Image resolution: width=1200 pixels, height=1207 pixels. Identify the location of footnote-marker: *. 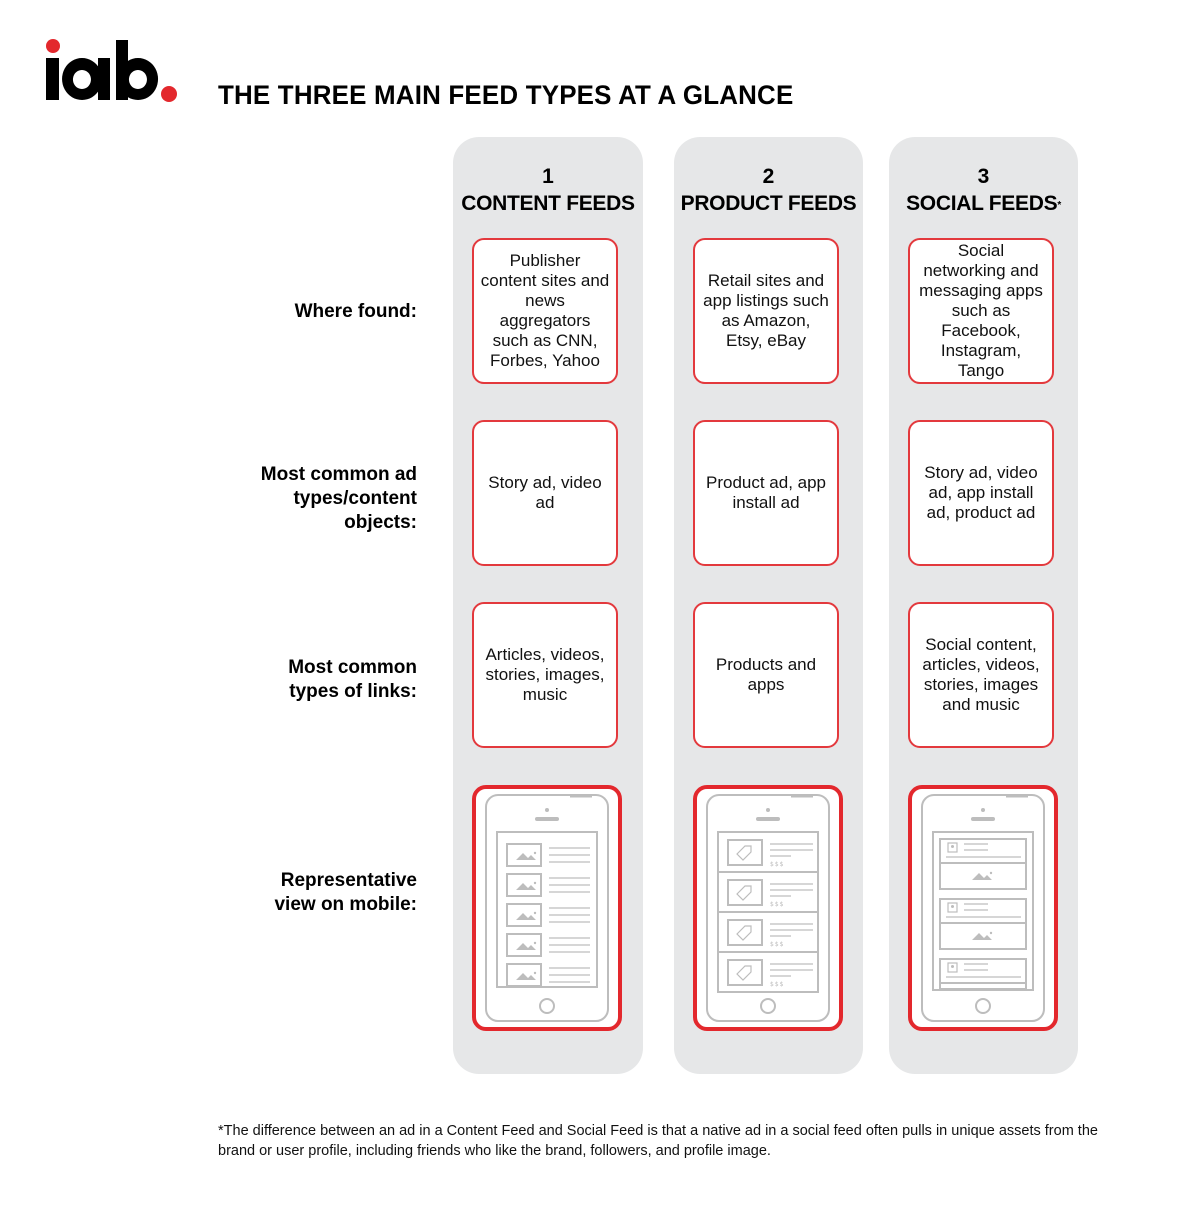
(1059, 205).